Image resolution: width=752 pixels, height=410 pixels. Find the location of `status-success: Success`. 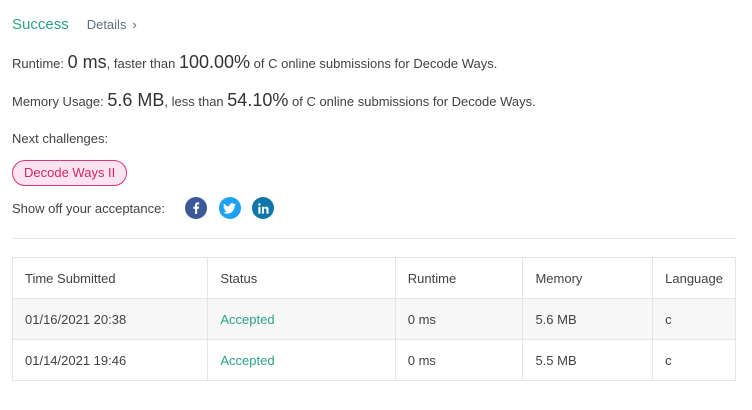

status-success: Success is located at coordinates (40, 24).